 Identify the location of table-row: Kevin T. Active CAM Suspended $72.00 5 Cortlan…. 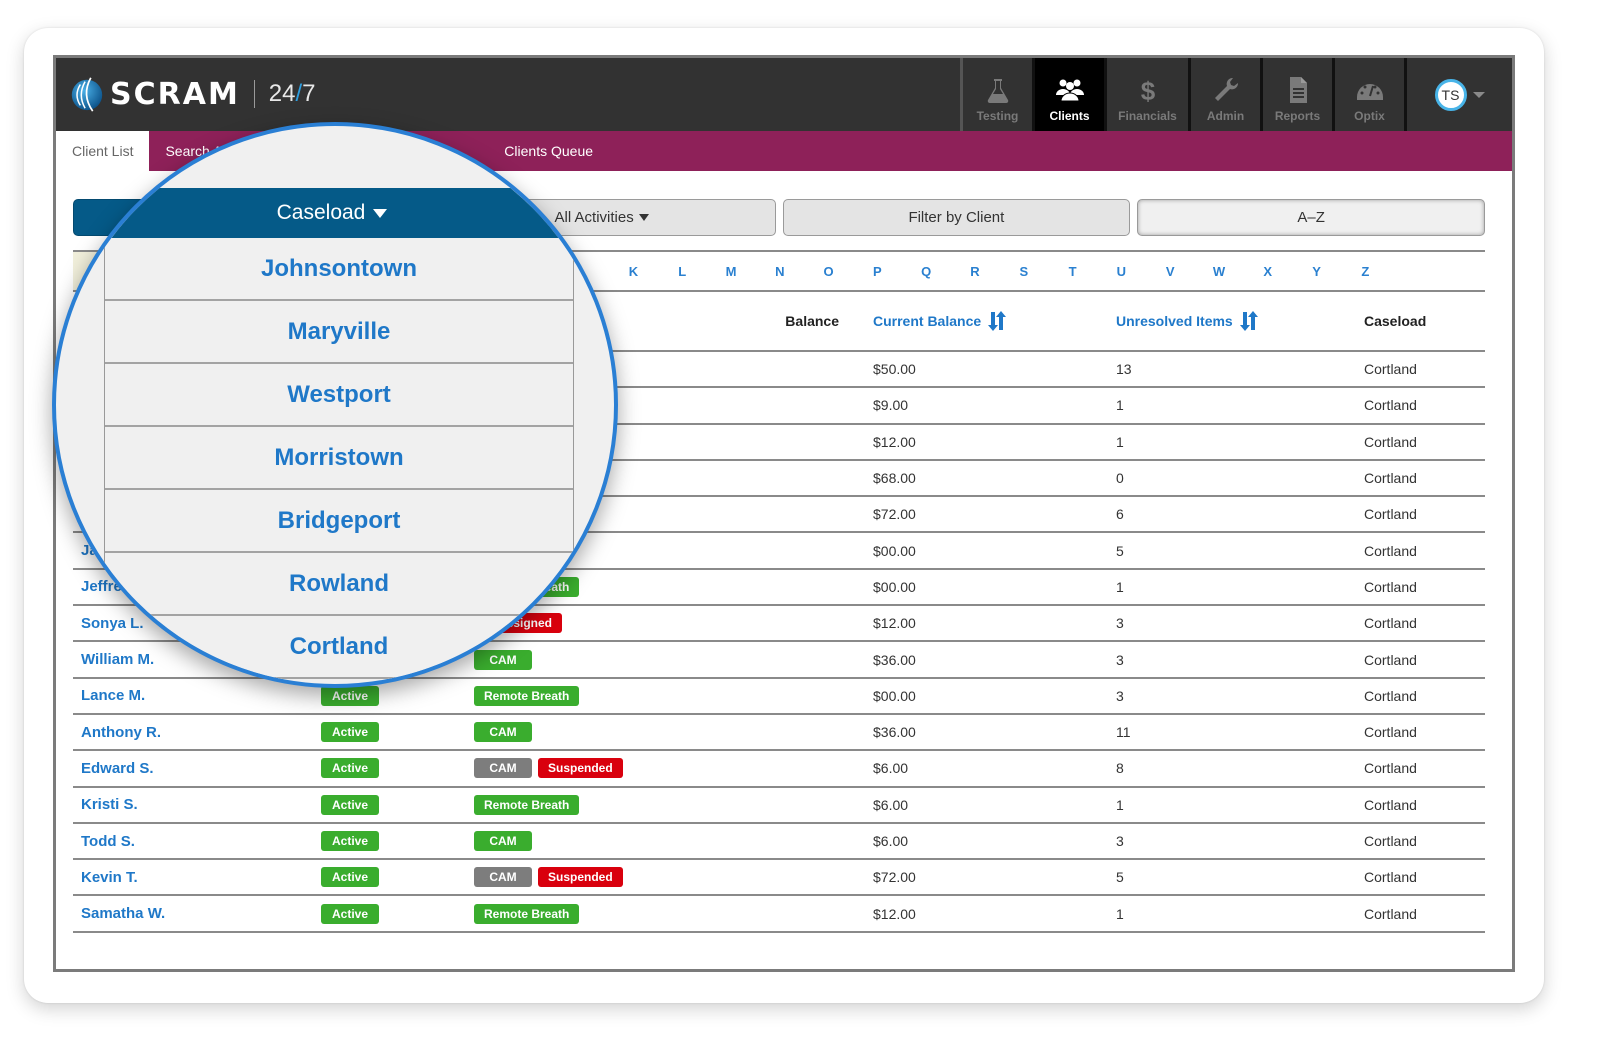
(779, 878).